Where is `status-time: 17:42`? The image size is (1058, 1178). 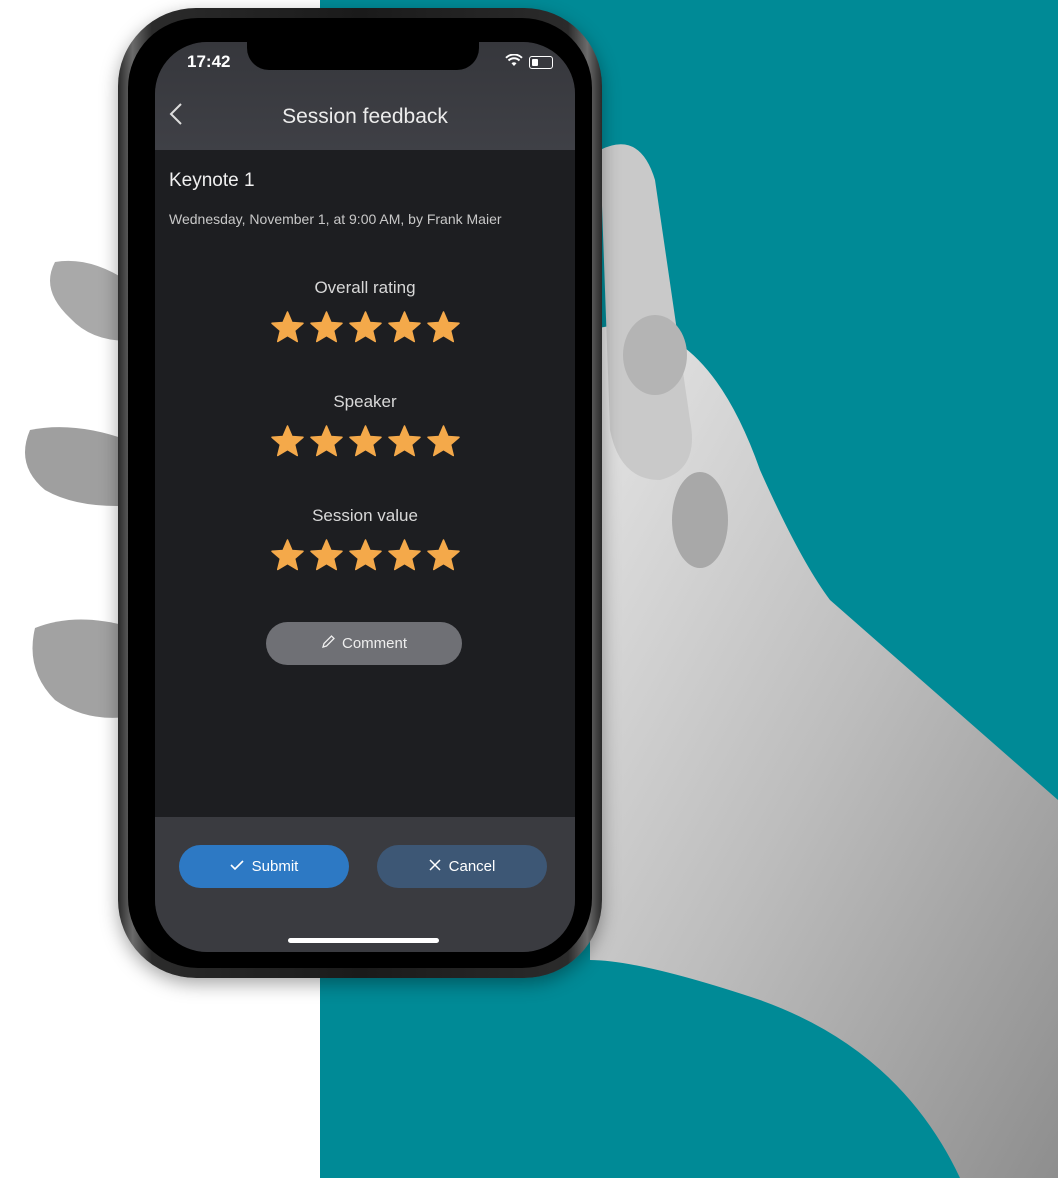 status-time: 17:42 is located at coordinates (209, 61).